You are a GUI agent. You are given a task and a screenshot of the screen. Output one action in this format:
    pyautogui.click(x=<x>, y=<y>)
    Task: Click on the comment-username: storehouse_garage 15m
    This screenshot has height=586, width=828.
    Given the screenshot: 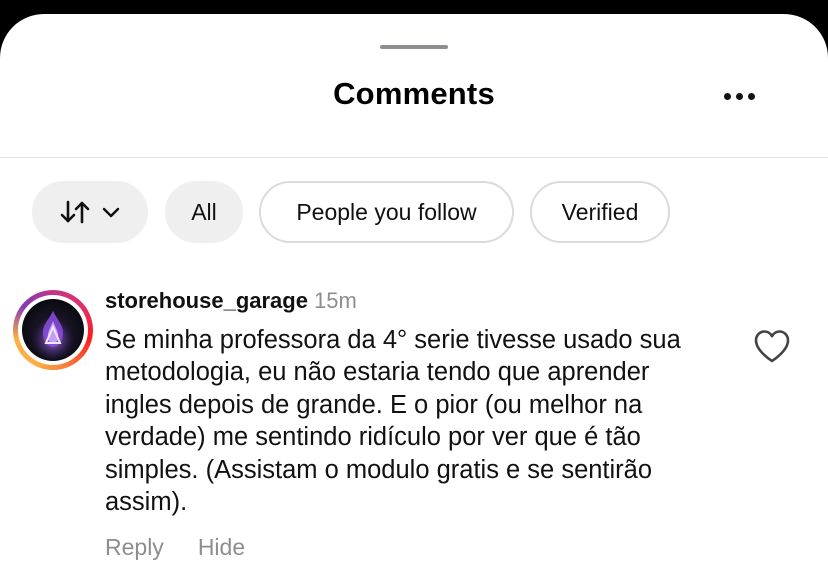 What is the action you would take?
    pyautogui.click(x=231, y=301)
    